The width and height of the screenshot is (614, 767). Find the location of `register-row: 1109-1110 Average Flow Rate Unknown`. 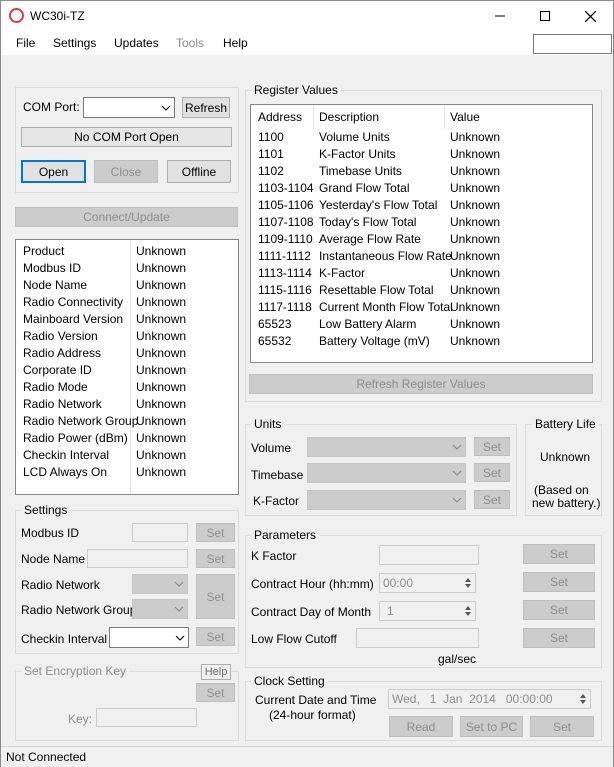

register-row: 1109-1110 Average Flow Rate Unknown is located at coordinates (421, 239).